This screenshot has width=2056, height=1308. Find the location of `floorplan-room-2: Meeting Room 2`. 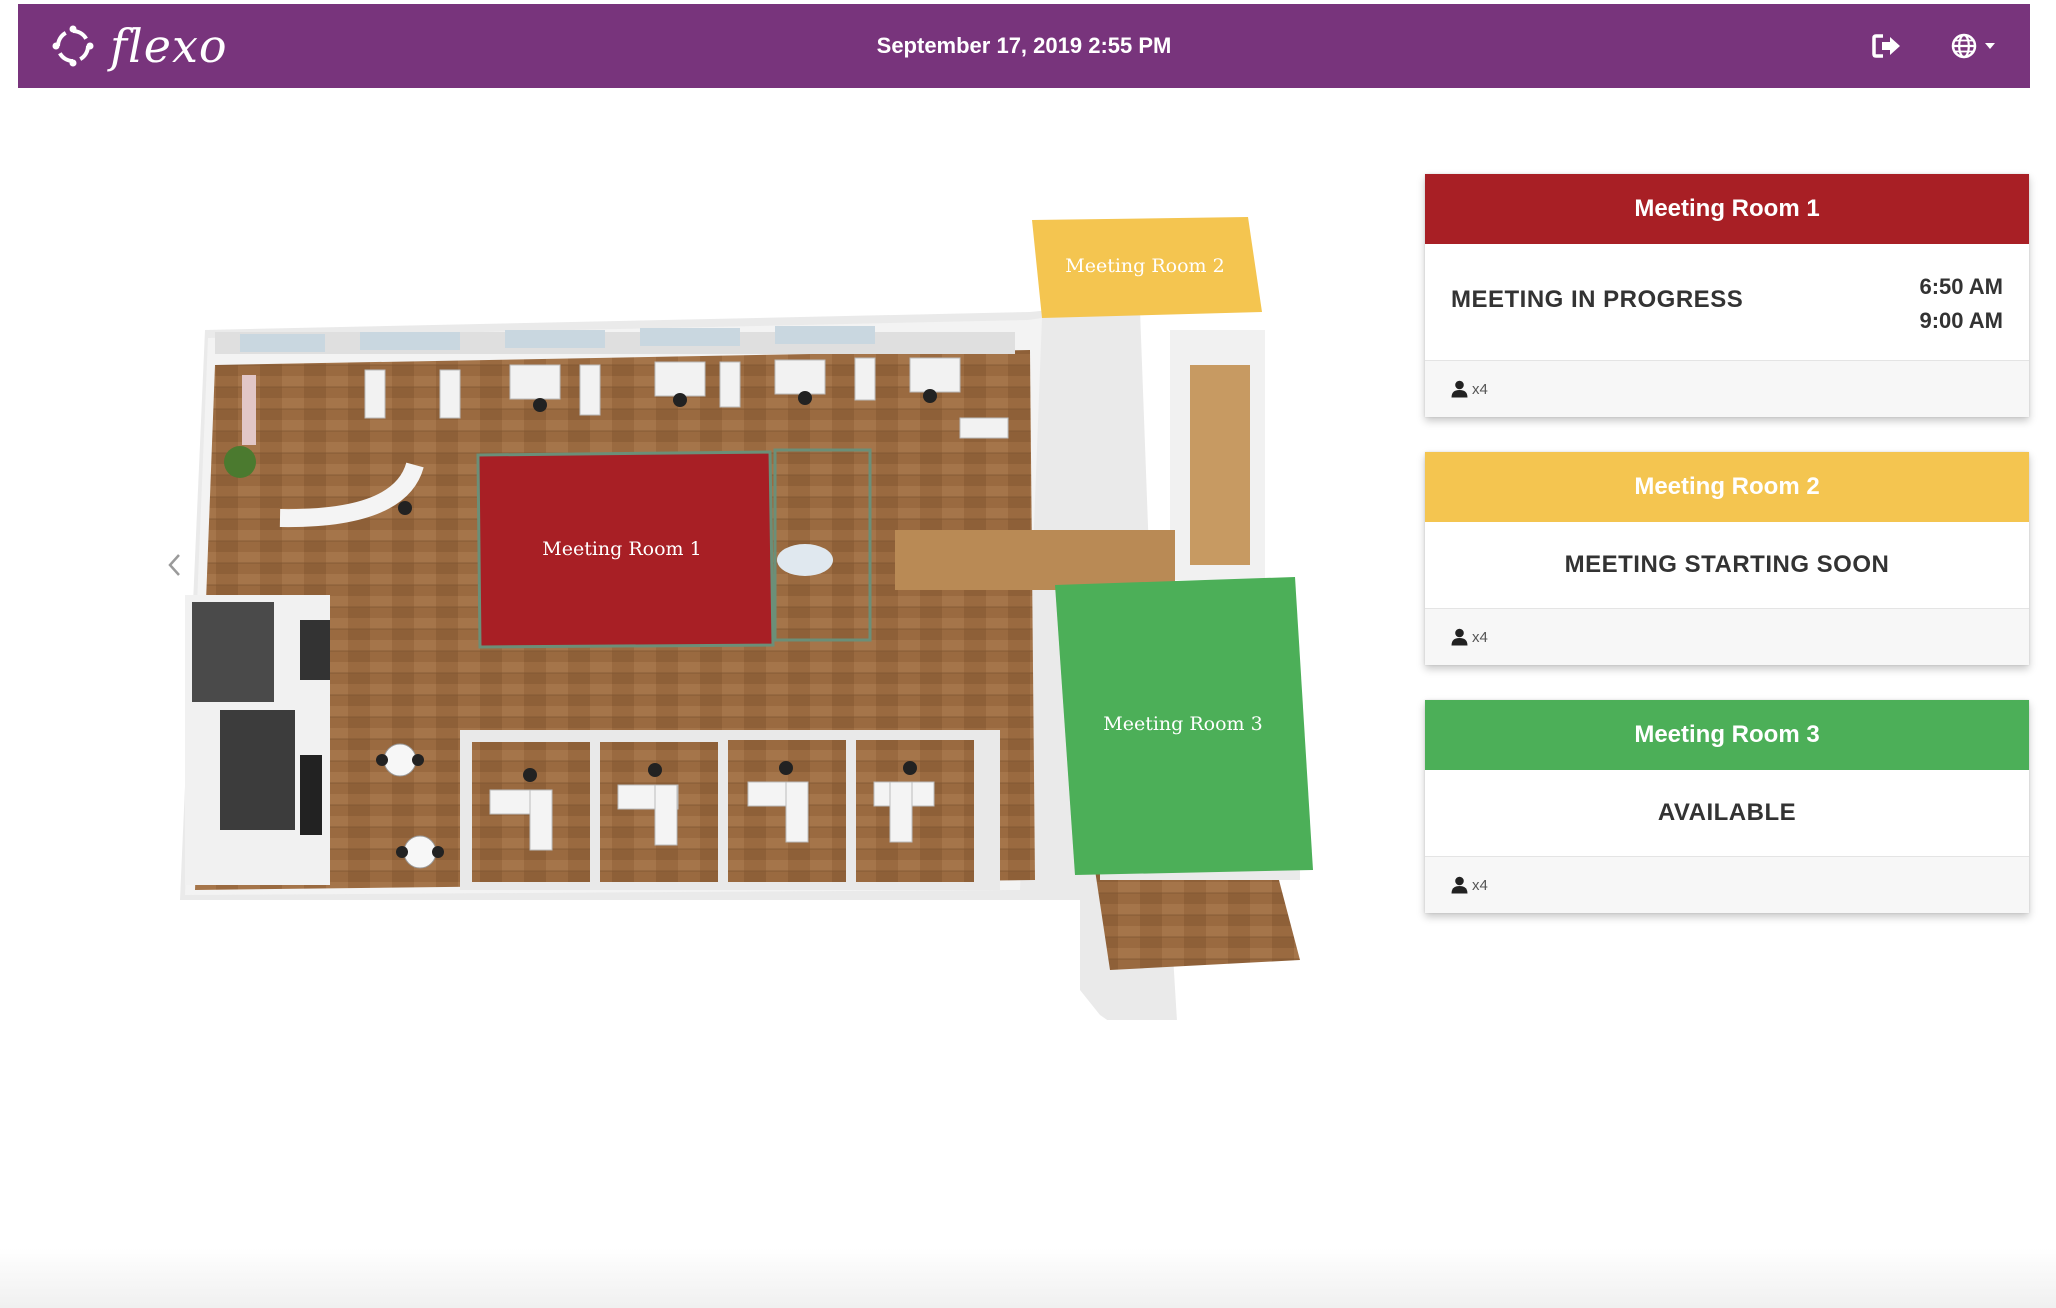

floorplan-room-2: Meeting Room 2 is located at coordinates (1147, 267).